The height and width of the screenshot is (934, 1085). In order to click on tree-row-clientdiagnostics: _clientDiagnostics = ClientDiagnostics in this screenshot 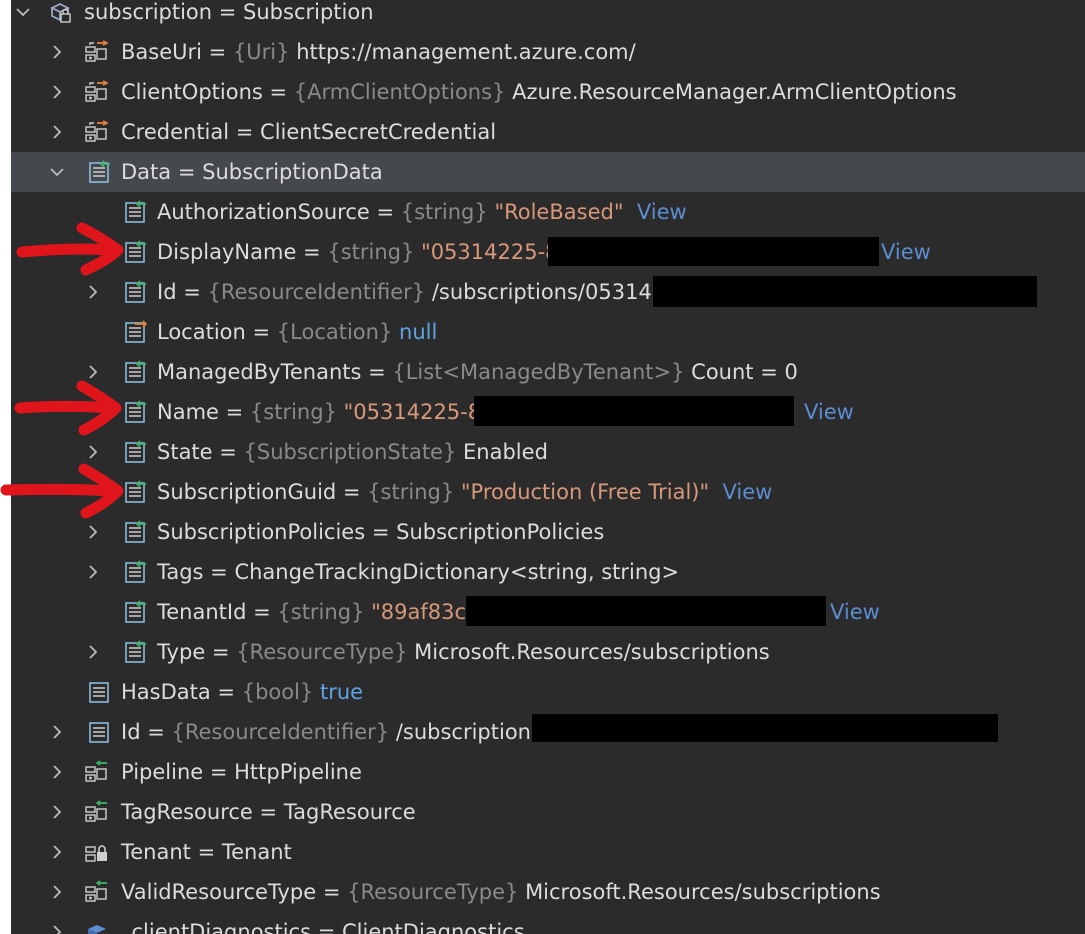, I will do `click(548, 923)`.